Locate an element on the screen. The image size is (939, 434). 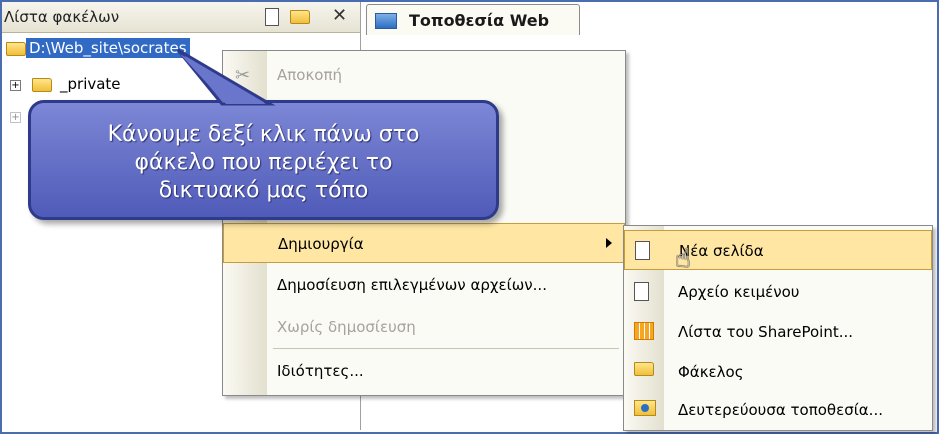
page-icon is located at coordinates (642, 250).